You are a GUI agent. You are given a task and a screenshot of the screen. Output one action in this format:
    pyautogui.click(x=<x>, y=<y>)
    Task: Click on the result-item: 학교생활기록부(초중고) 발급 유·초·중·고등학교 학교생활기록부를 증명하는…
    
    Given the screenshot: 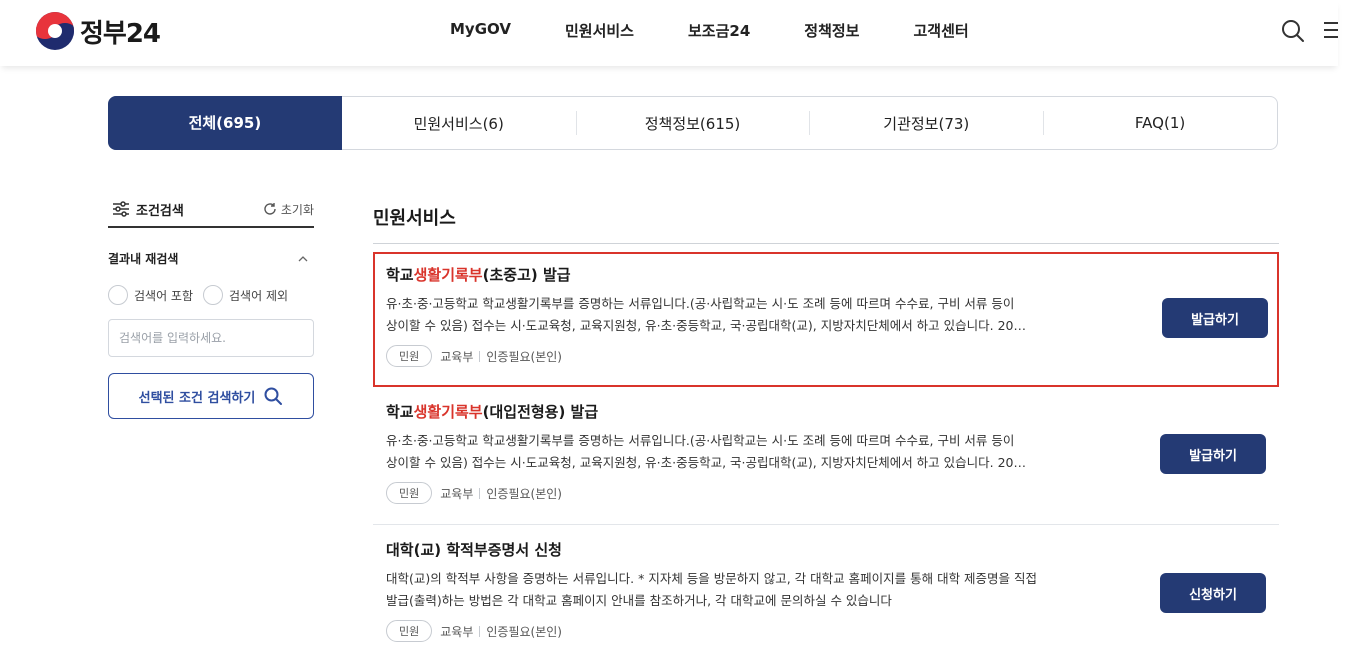 What is the action you would take?
    pyautogui.click(x=826, y=319)
    